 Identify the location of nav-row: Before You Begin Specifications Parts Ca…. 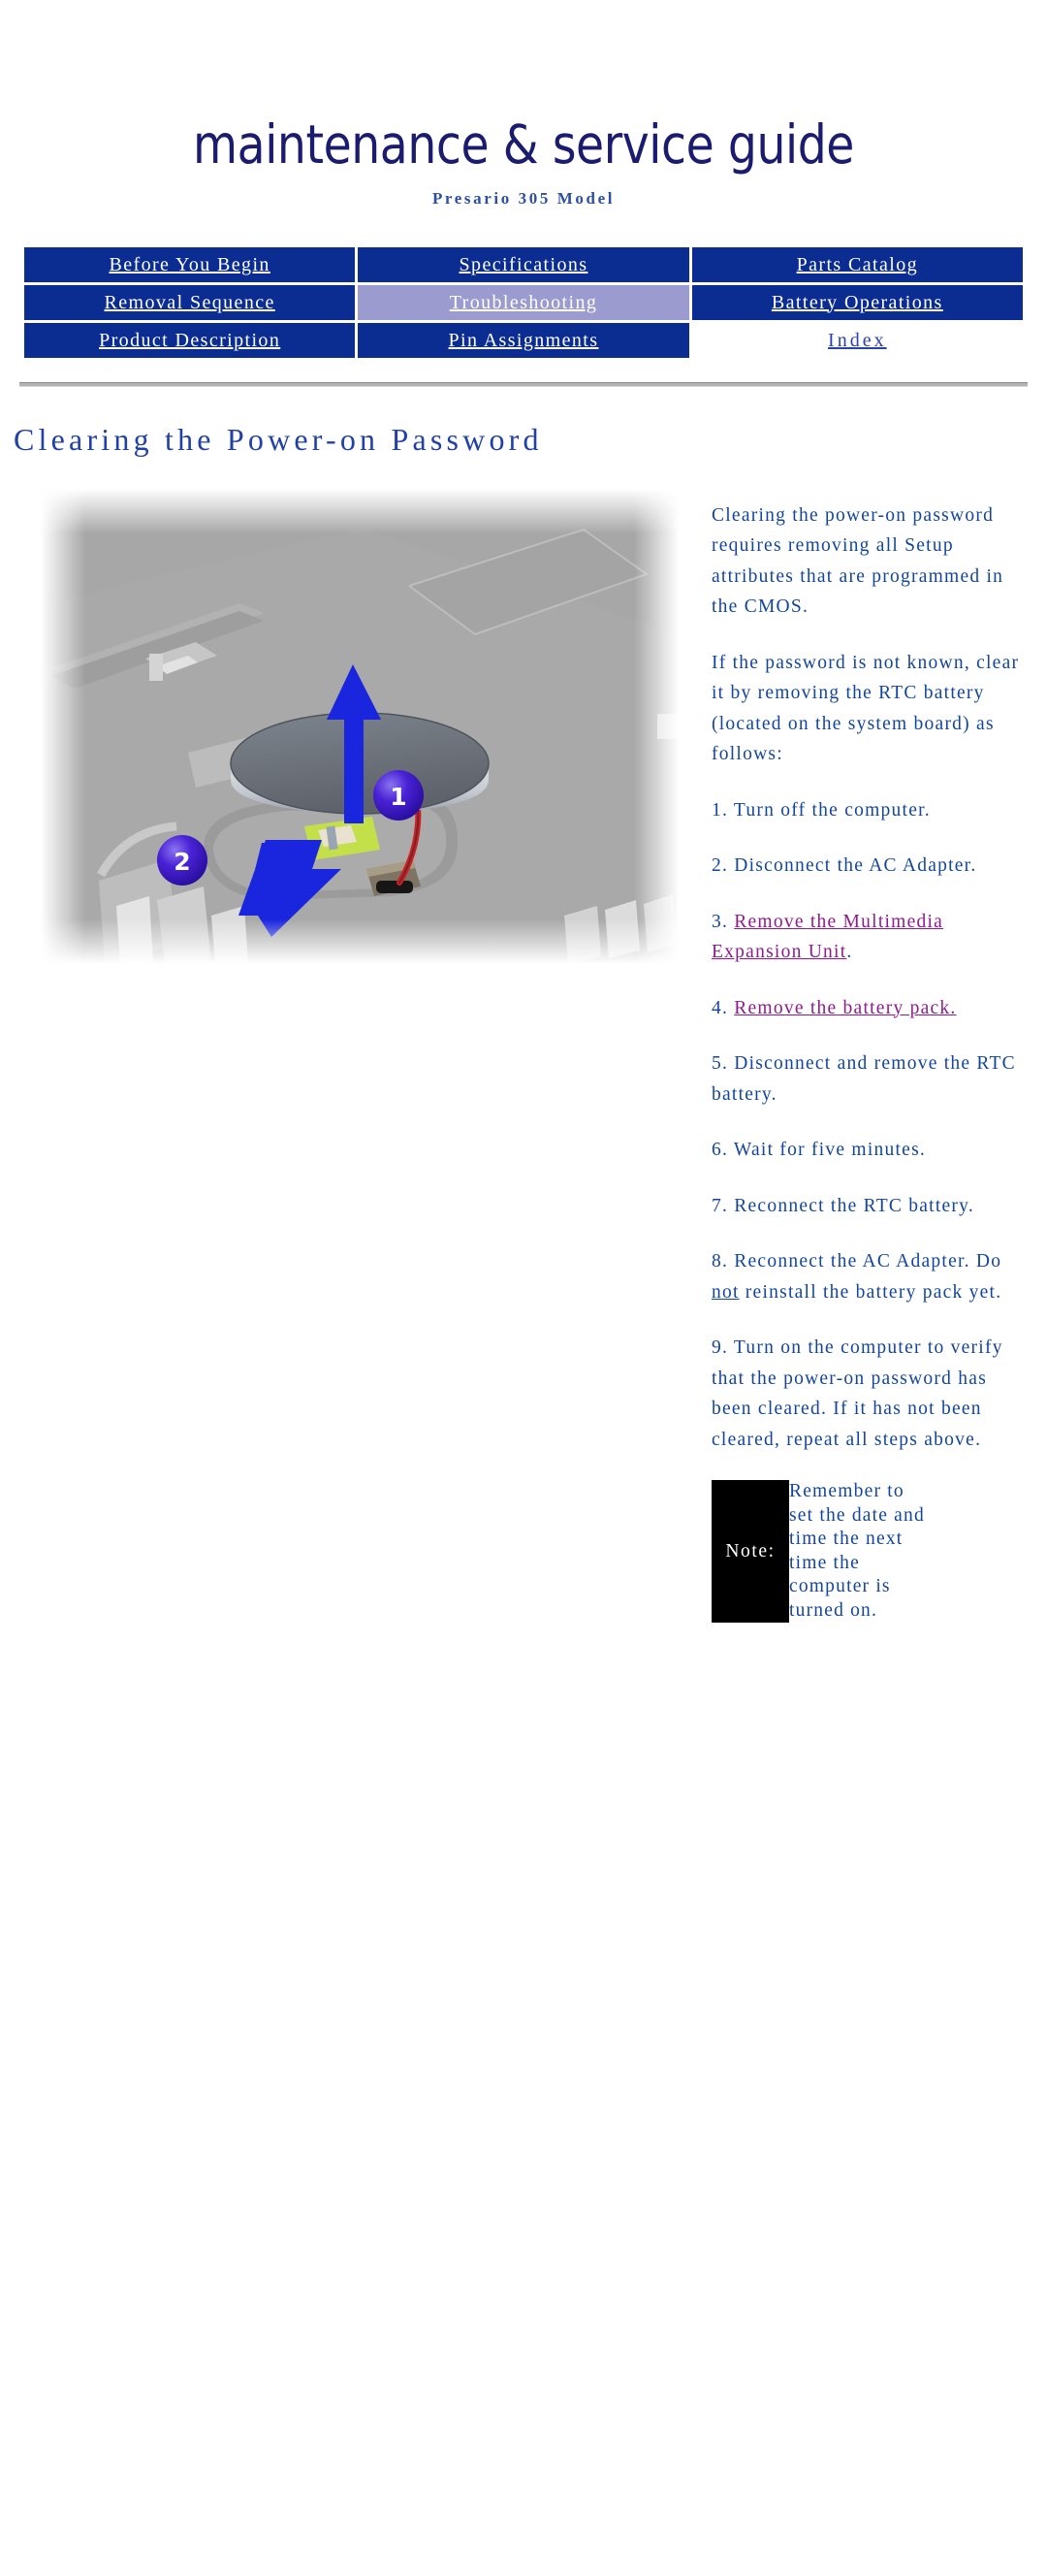
(523, 264).